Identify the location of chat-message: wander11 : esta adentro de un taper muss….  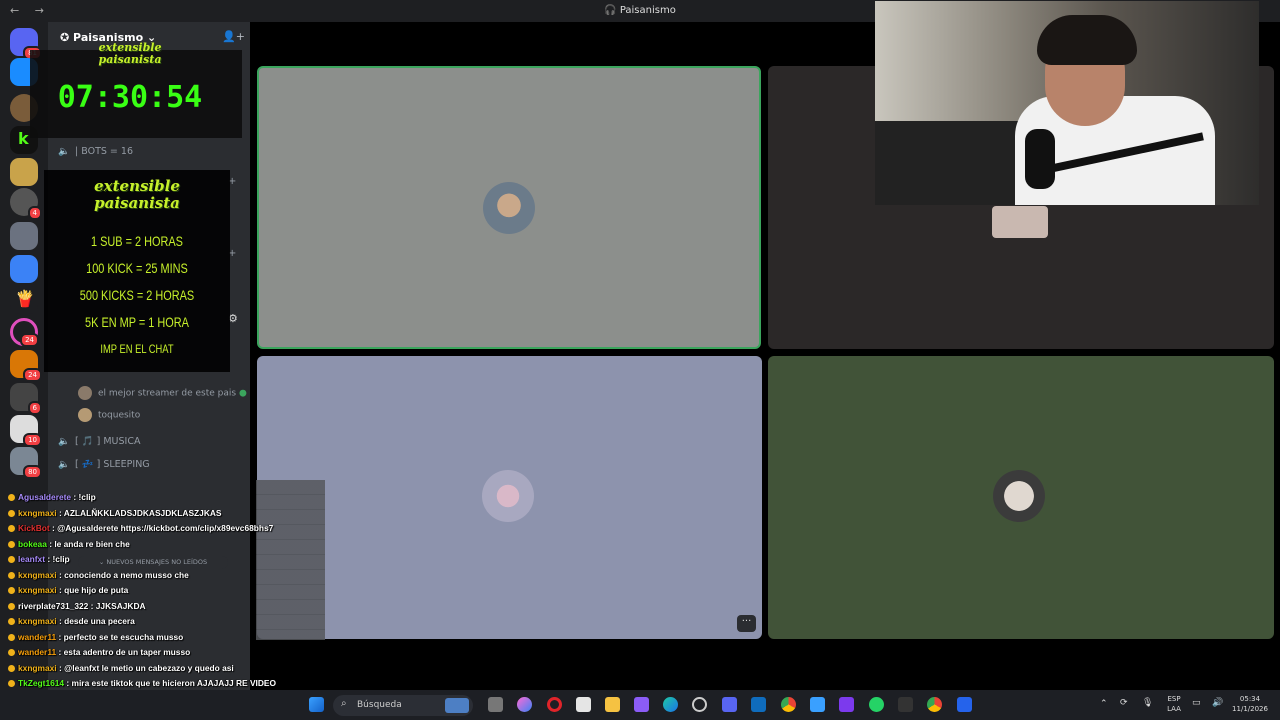
(99, 652).